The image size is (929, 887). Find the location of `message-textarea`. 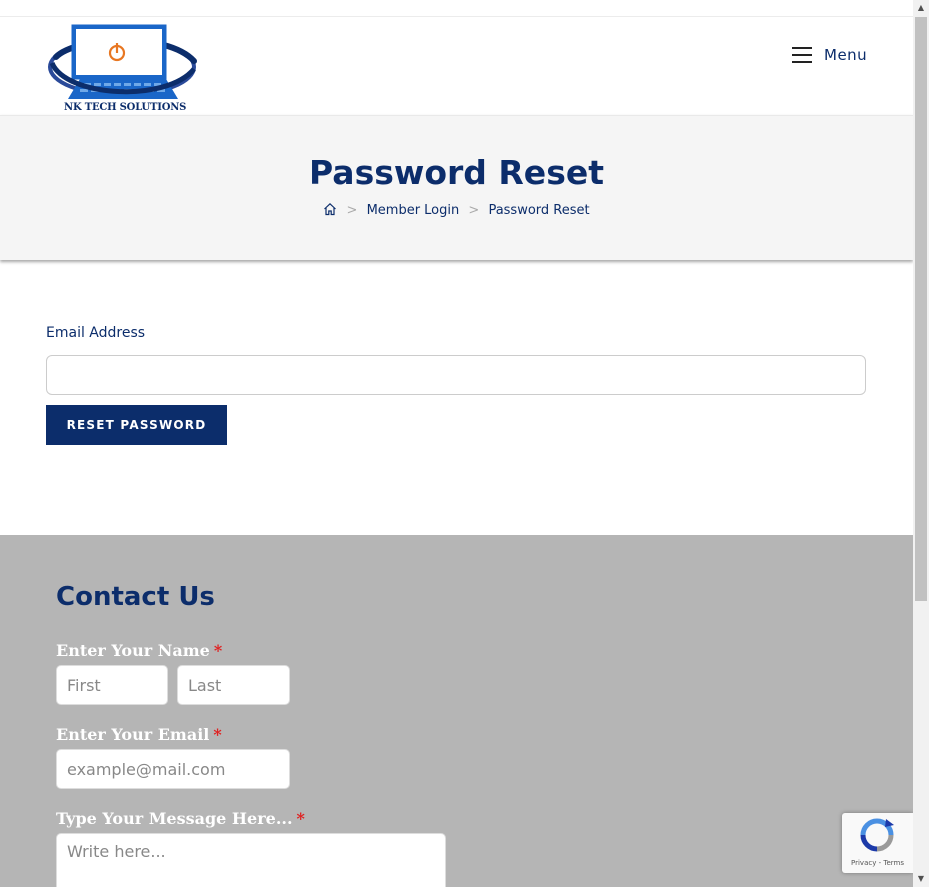

message-textarea is located at coordinates (251, 860).